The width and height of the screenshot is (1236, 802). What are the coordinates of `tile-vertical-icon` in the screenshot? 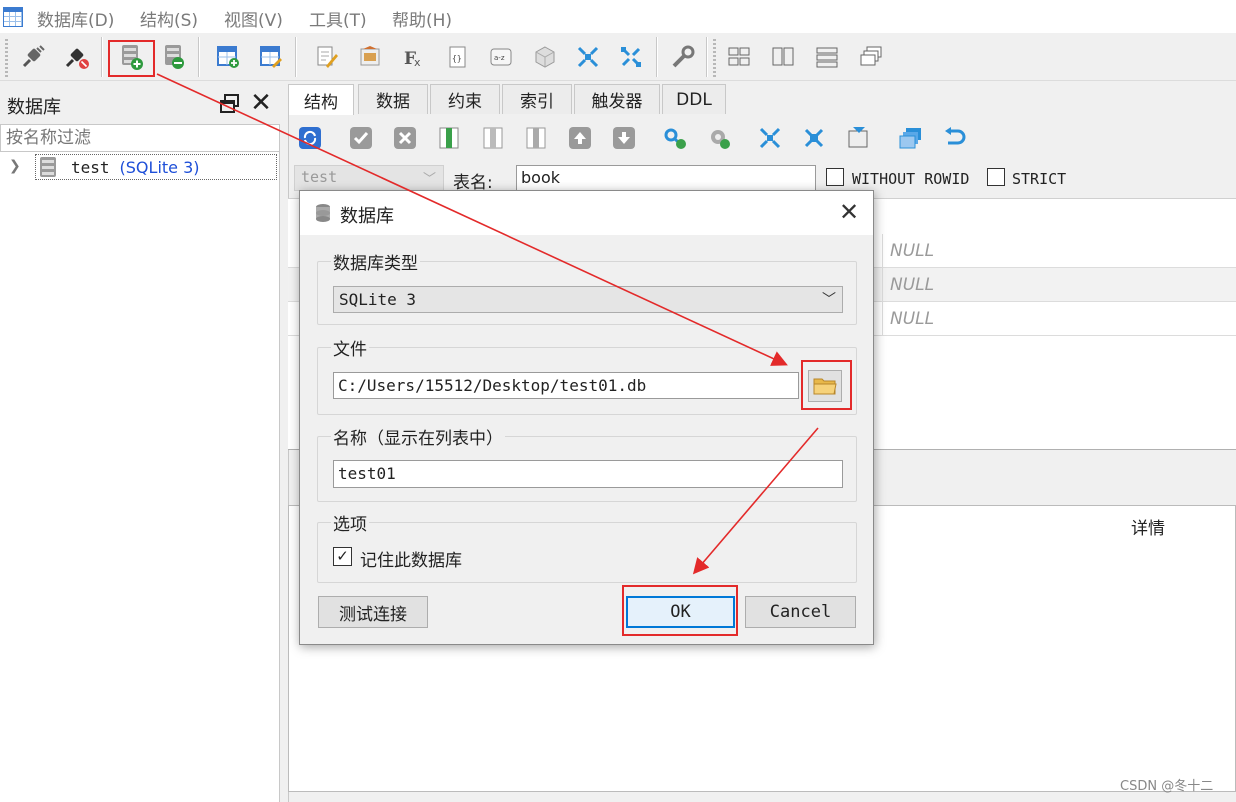 It's located at (827, 57).